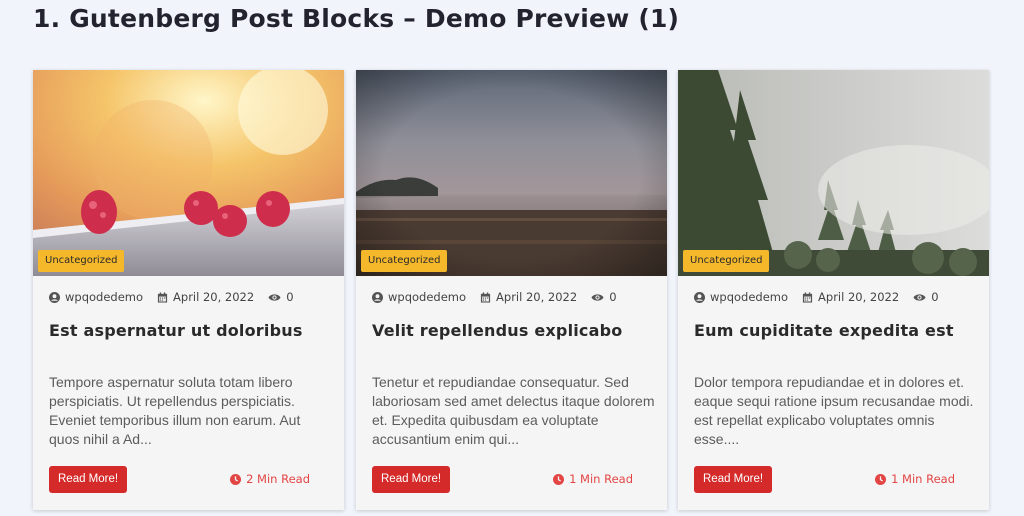 This screenshot has height=516, width=1024. What do you see at coordinates (278, 479) in the screenshot?
I see `read-time-label: 2 Min Read` at bounding box center [278, 479].